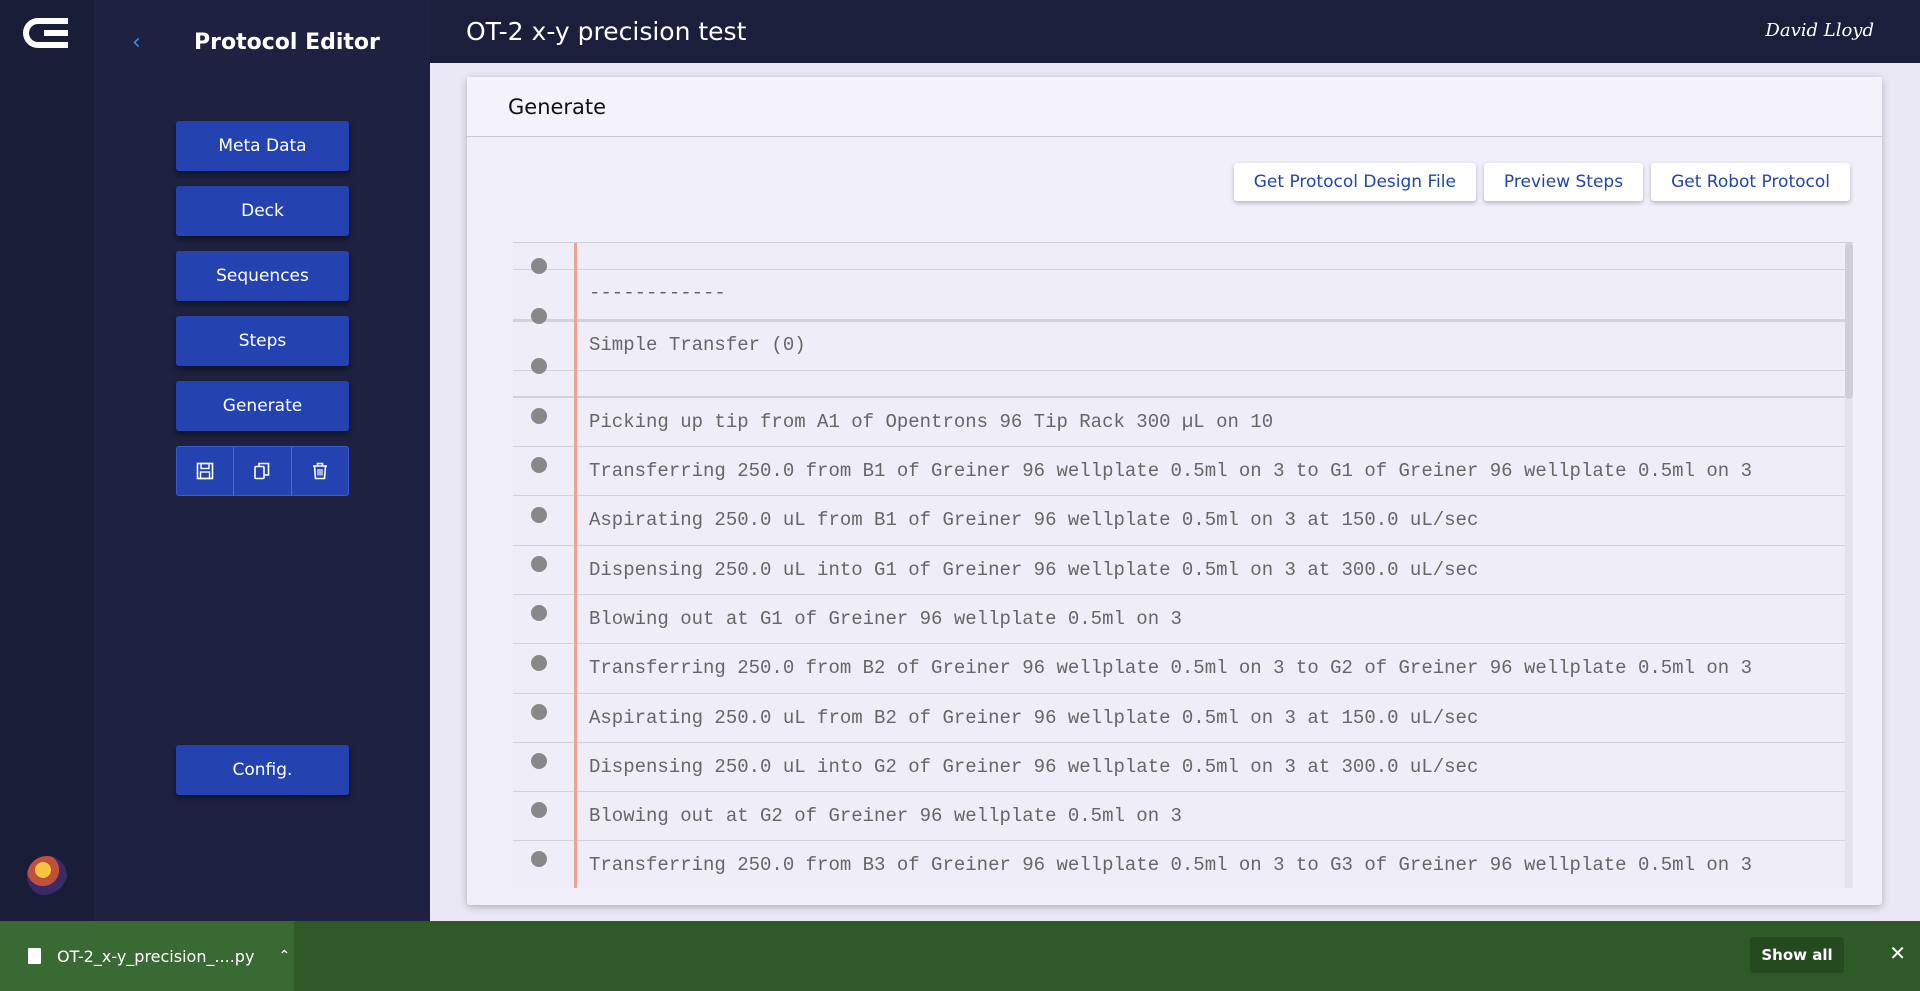 This screenshot has height=991, width=1920. What do you see at coordinates (1797, 955) in the screenshot?
I see `show-all-button: Show all` at bounding box center [1797, 955].